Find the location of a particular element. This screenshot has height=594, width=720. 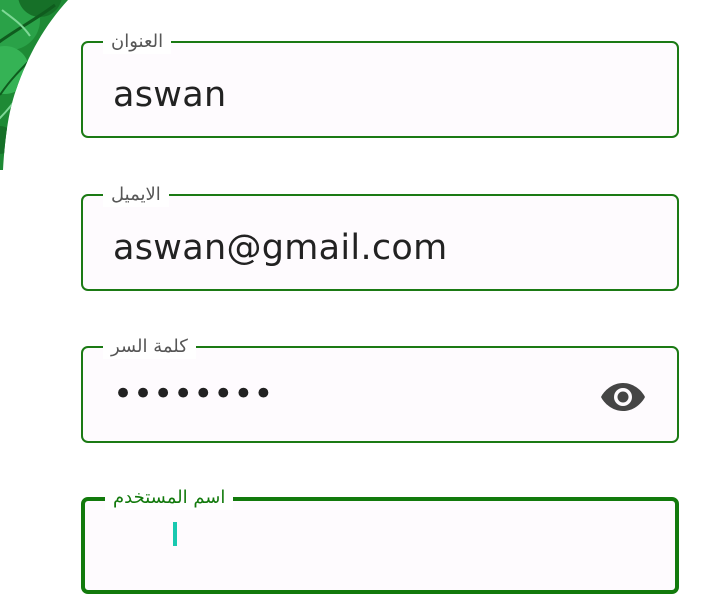

username-label: اسم المستخدم is located at coordinates (169, 498).